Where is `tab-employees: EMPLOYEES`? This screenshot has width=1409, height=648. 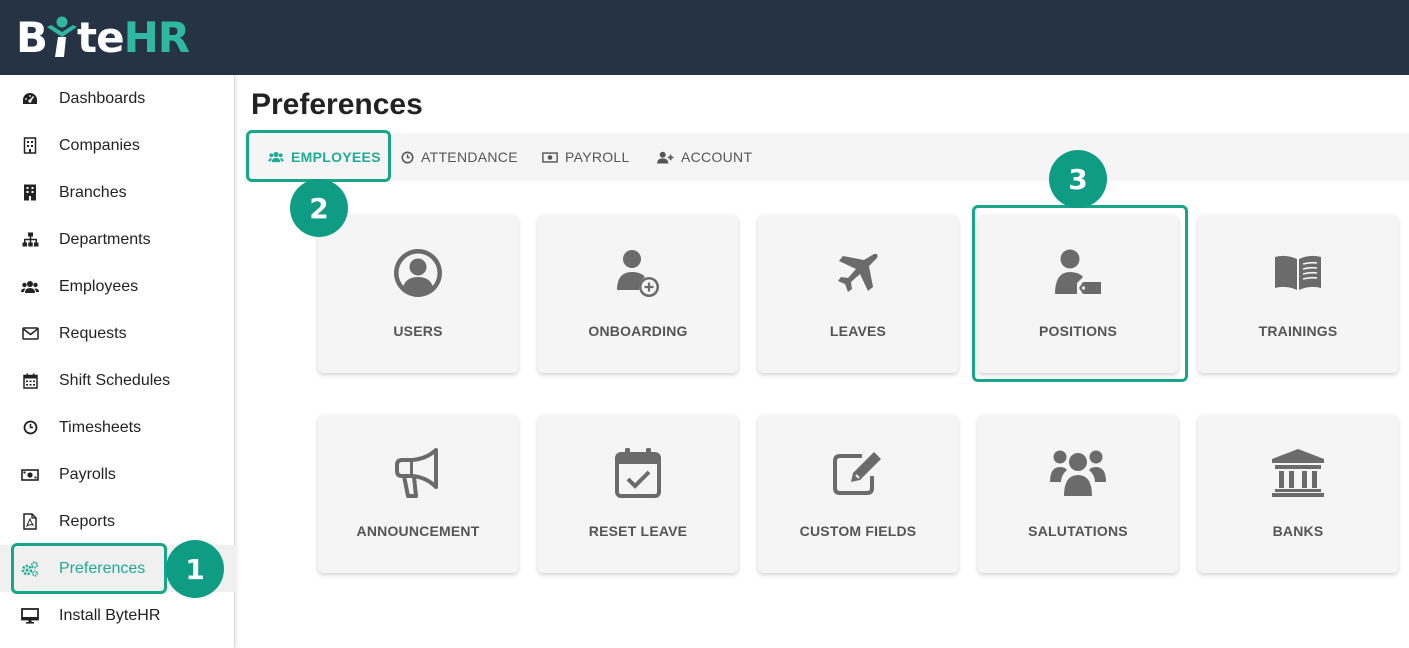
tab-employees: EMPLOYEES is located at coordinates (324, 157).